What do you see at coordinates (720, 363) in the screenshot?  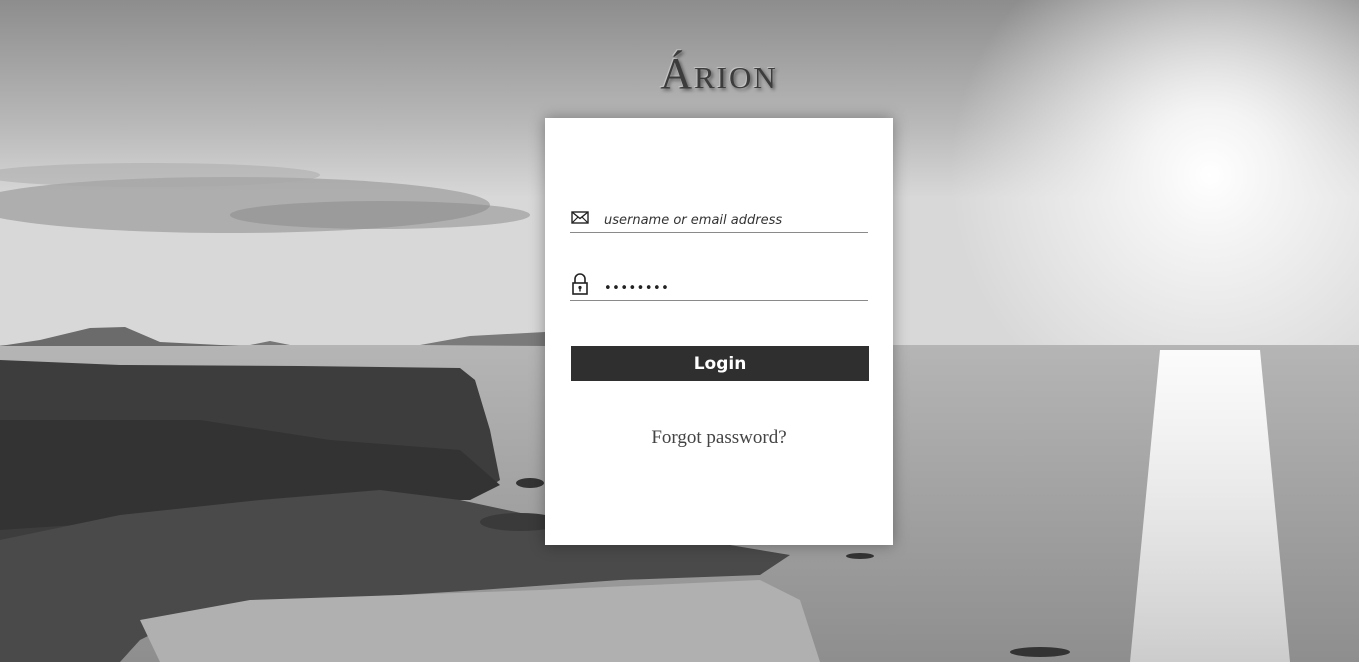 I see `login-button: Login` at bounding box center [720, 363].